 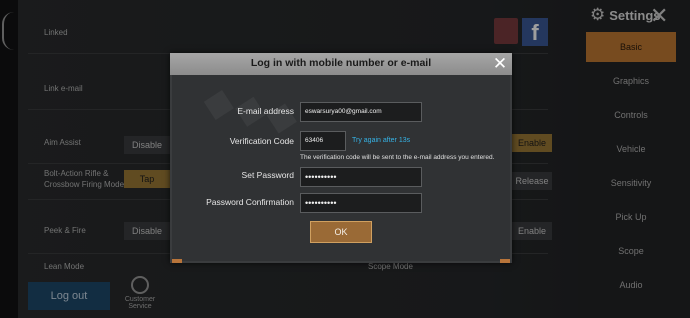 I want to click on email-label: E-mail address, so click(x=265, y=111).